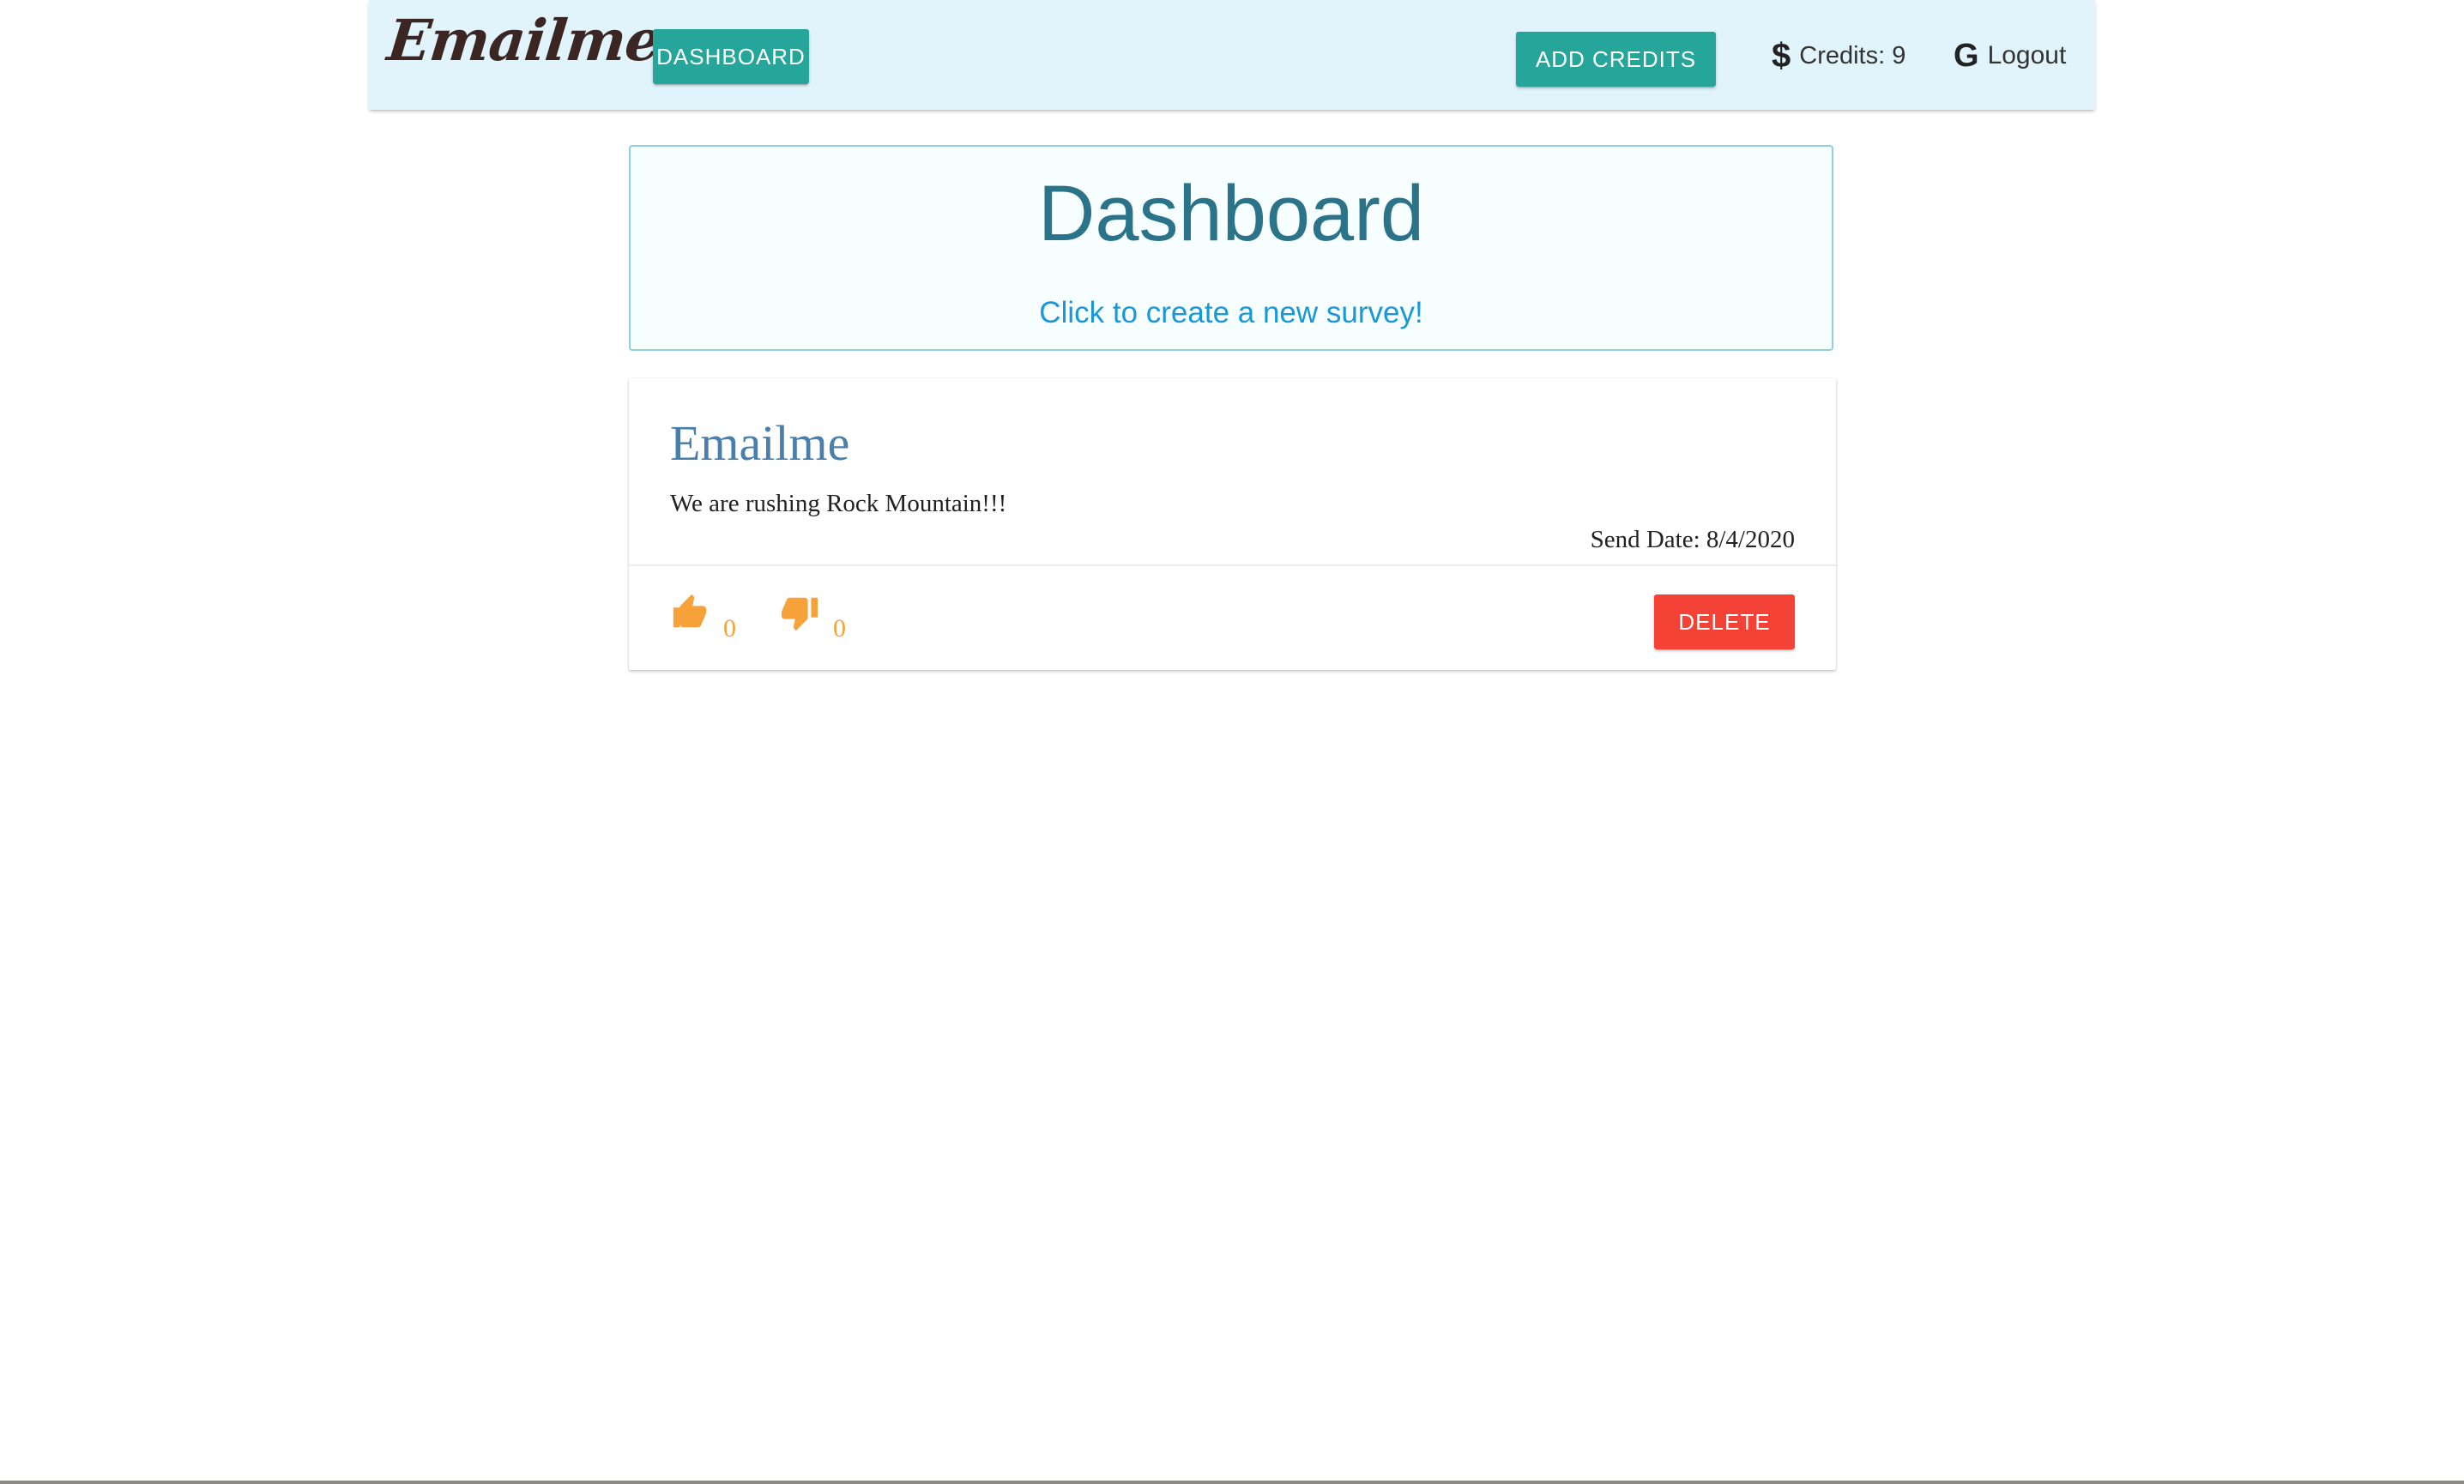  I want to click on dollar-icon: $, so click(1781, 56).